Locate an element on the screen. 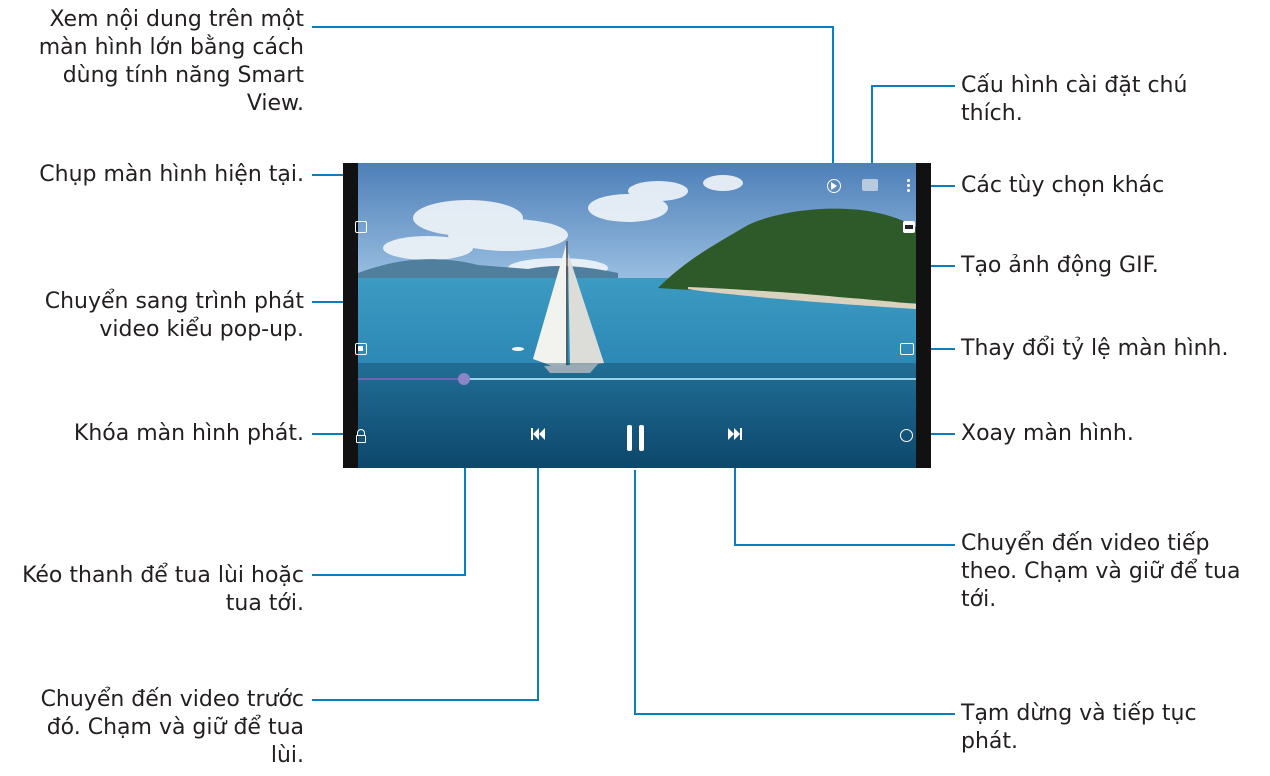  more-options-icon is located at coordinates (909, 186).